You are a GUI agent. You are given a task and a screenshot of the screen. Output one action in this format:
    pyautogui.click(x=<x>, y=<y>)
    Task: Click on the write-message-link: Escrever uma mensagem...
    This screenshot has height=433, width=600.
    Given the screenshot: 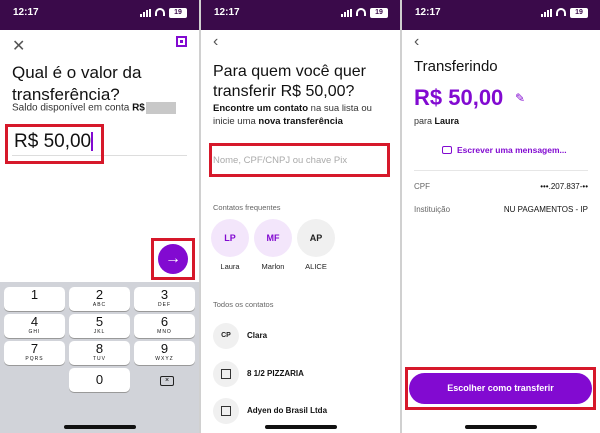 What is the action you would take?
    pyautogui.click(x=512, y=150)
    